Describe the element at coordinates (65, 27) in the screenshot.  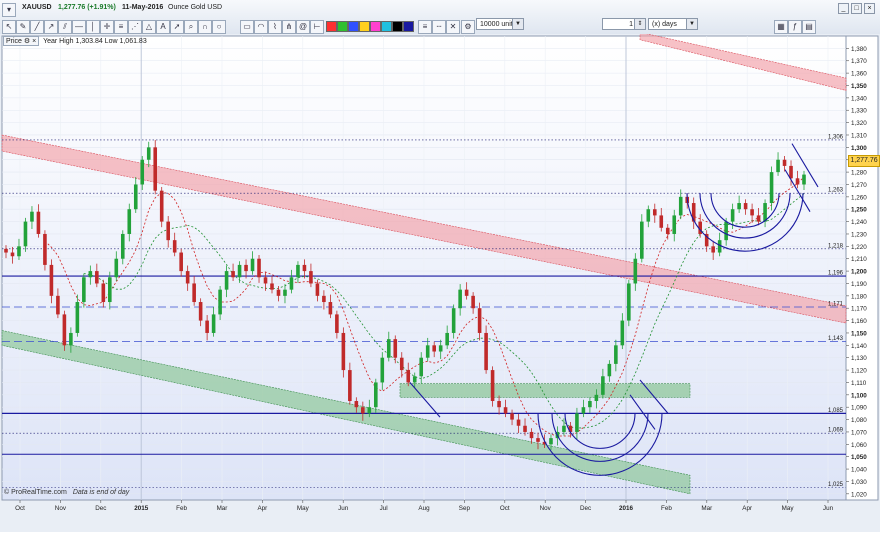
I see `channel-tool-icon: ⫽` at that location.